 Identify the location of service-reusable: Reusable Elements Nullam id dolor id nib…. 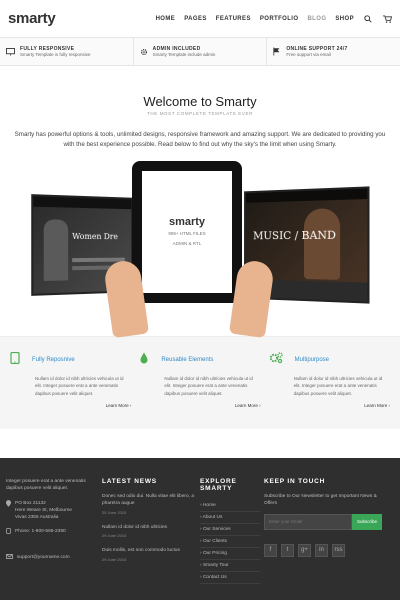
(199, 390).